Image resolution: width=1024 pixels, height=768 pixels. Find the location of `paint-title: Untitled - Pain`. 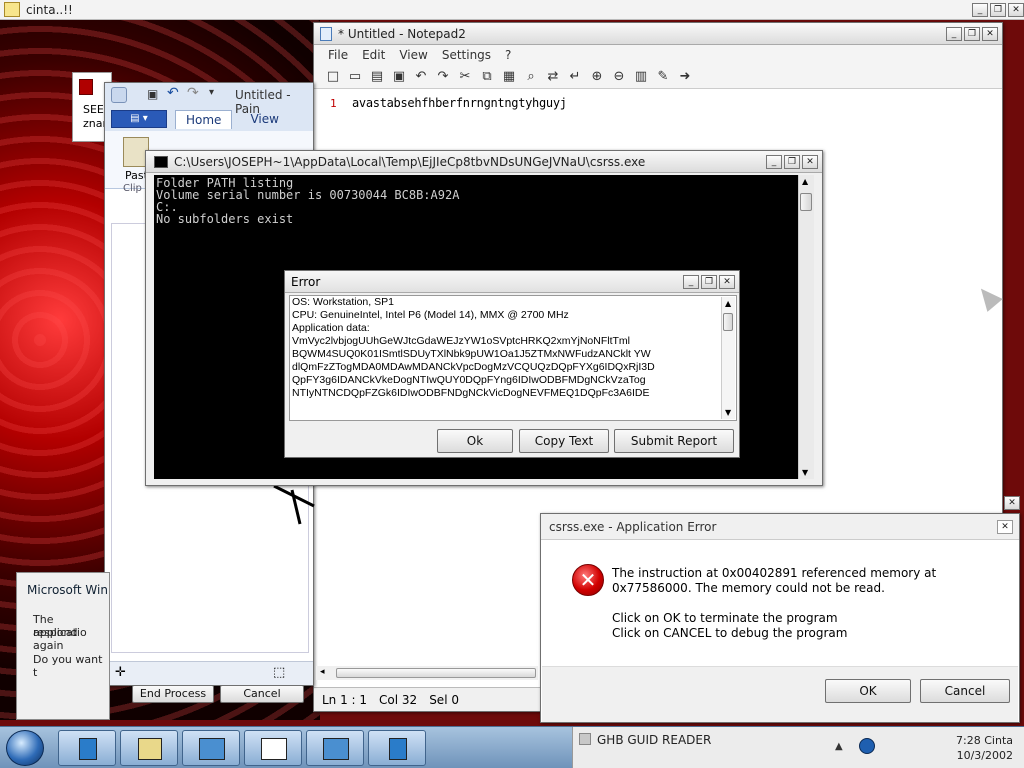

paint-title: Untitled - Pain is located at coordinates (263, 102).